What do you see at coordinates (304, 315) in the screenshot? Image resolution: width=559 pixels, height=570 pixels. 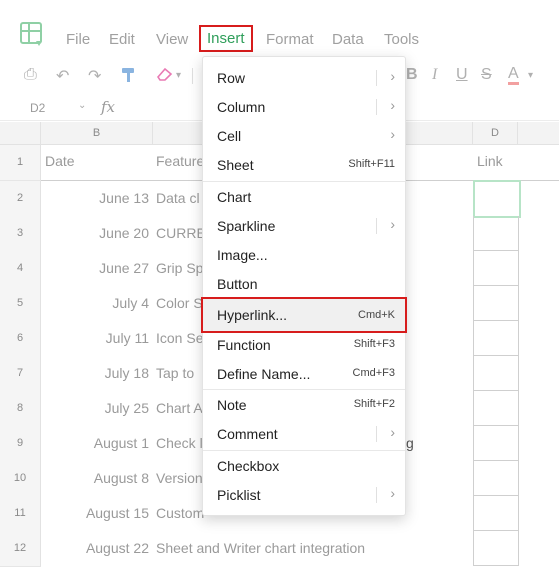 I see `menu-item-hyperlink: Hyperlink... Cmd+K` at bounding box center [304, 315].